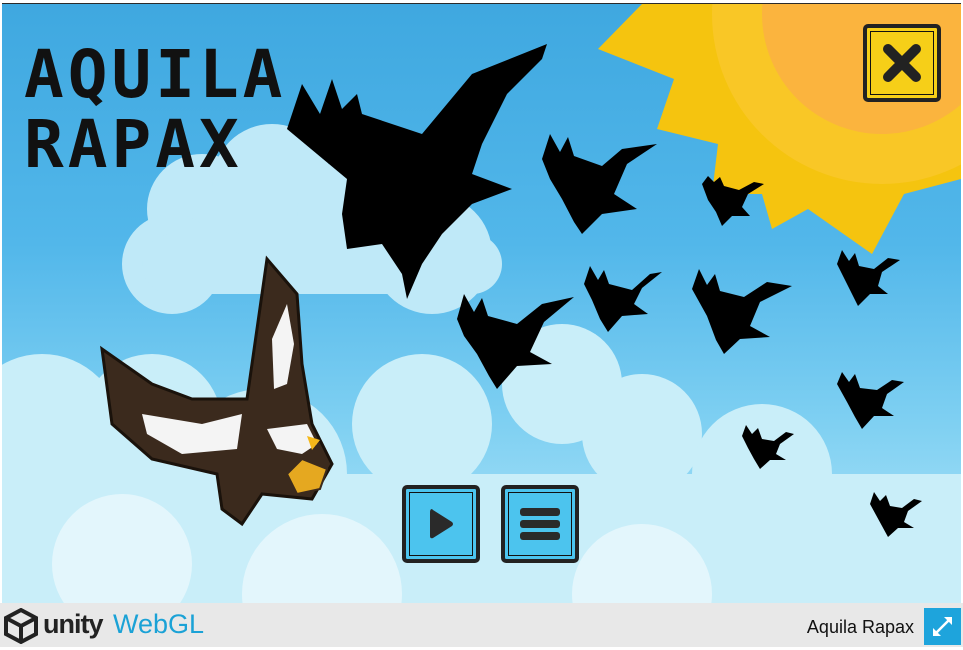  What do you see at coordinates (155, 74) in the screenshot?
I see `title-line-1: AQUILA` at bounding box center [155, 74].